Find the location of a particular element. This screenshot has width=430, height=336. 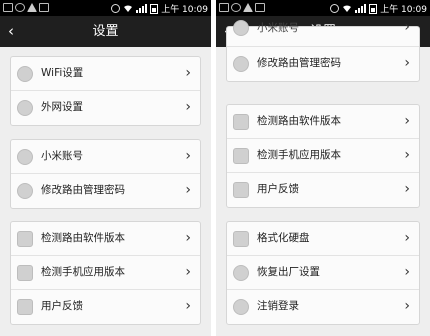

item-label: 恢复出厂设置 is located at coordinates (288, 272).